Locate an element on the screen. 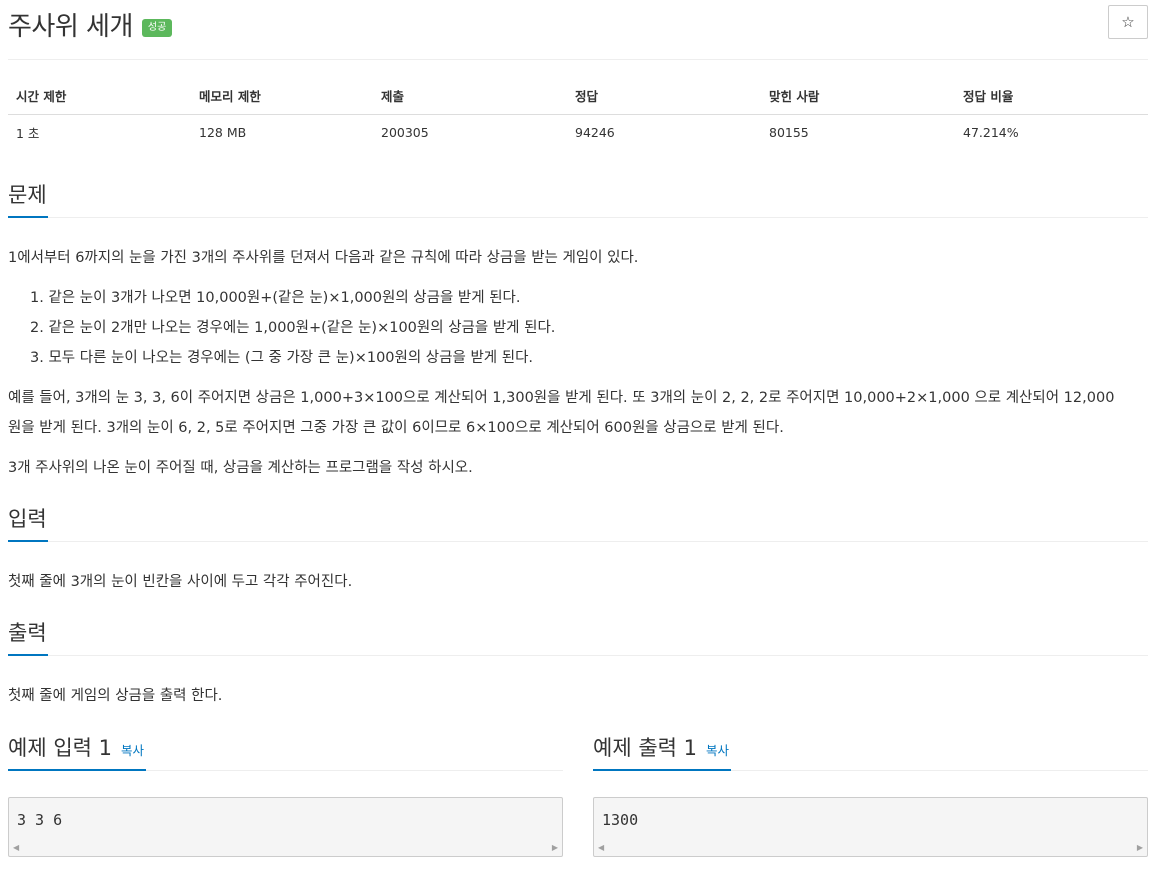 This screenshot has height=869, width=1154. sample-output-heading-row: 예제 출력 1 복사 is located at coordinates (661, 747).